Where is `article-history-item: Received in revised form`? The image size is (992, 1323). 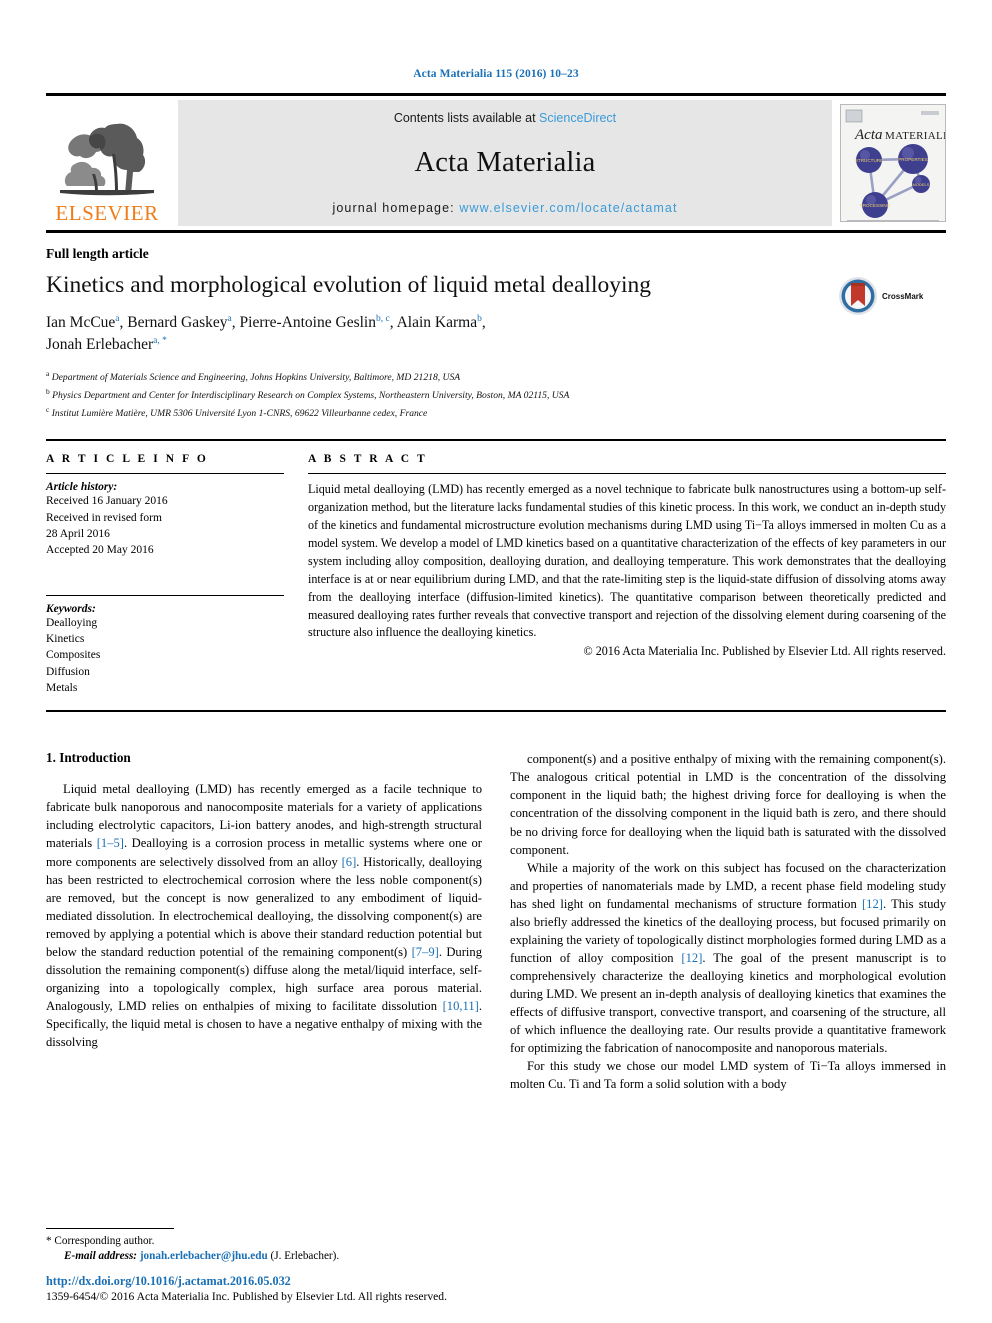
article-history-item: Received in revised form is located at coordinates (104, 517).